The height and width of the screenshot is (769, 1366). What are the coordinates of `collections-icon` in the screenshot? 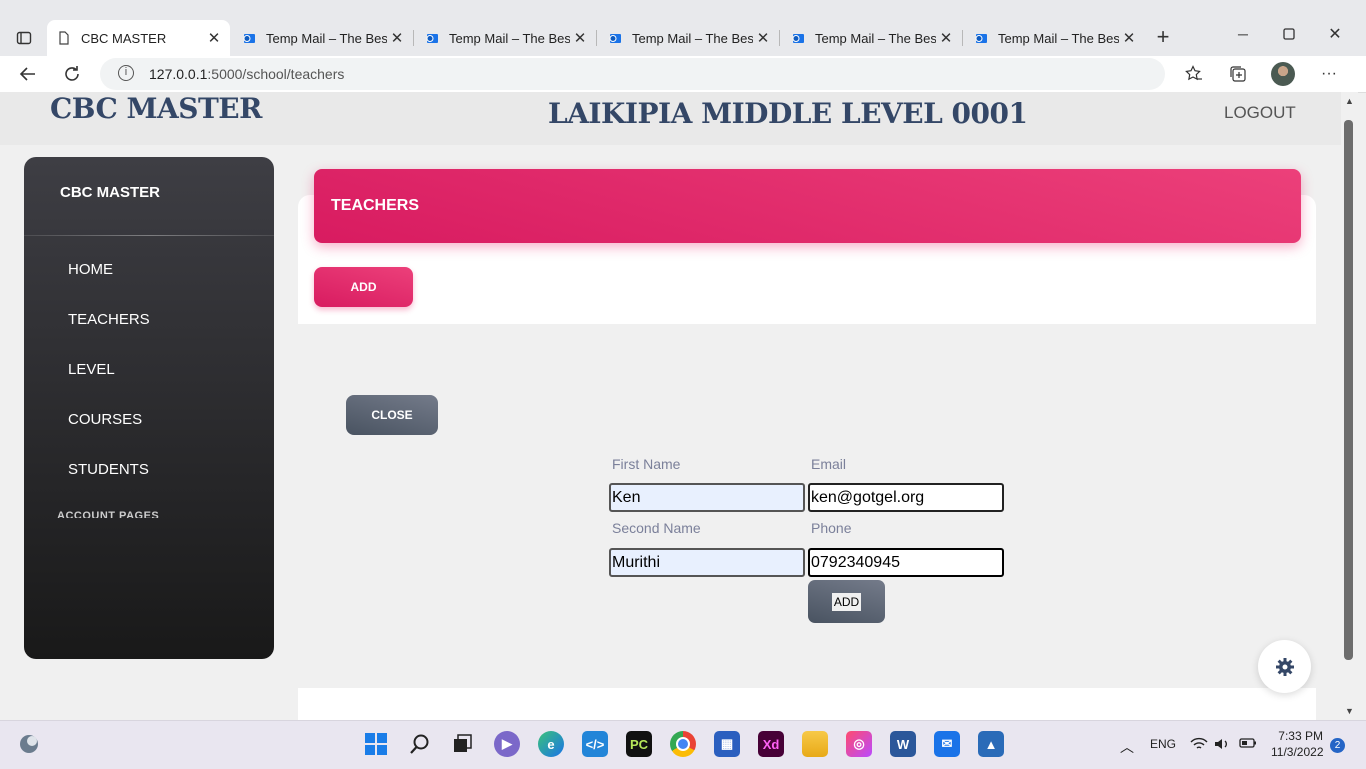 It's located at (1238, 74).